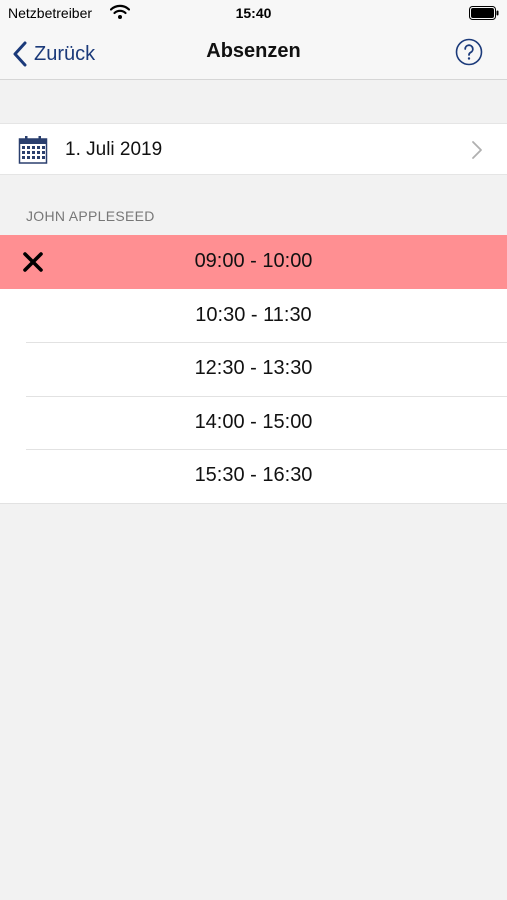 The width and height of the screenshot is (507, 900). What do you see at coordinates (33, 150) in the screenshot?
I see `calendar-icon` at bounding box center [33, 150].